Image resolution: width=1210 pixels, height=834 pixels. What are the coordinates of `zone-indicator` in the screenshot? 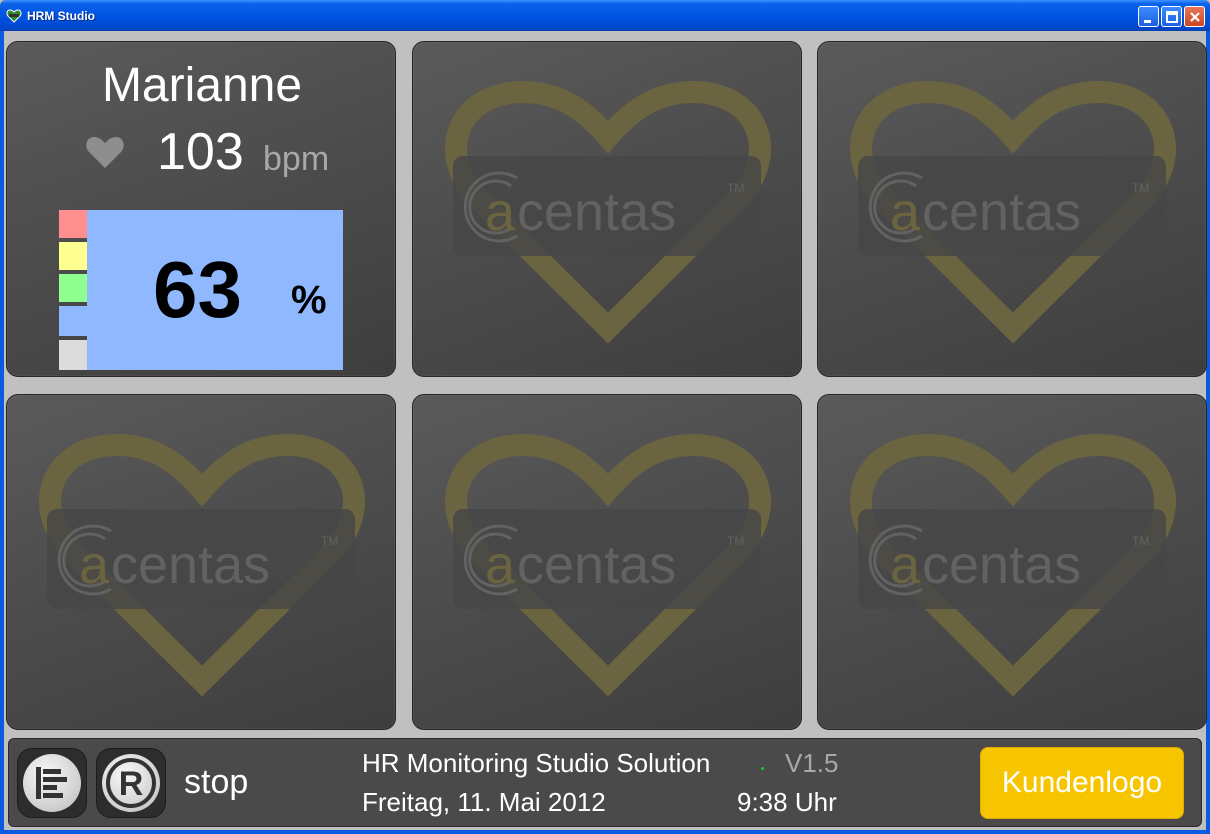 It's located at (73, 290).